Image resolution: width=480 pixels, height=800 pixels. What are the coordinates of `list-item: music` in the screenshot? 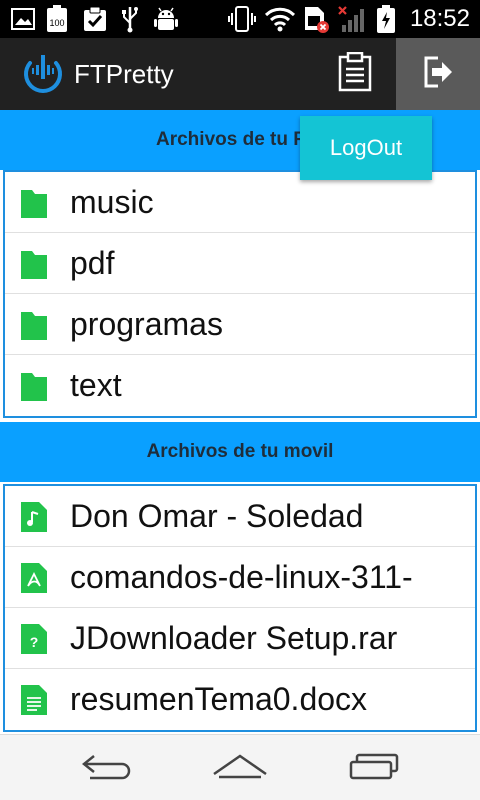 It's located at (240, 202).